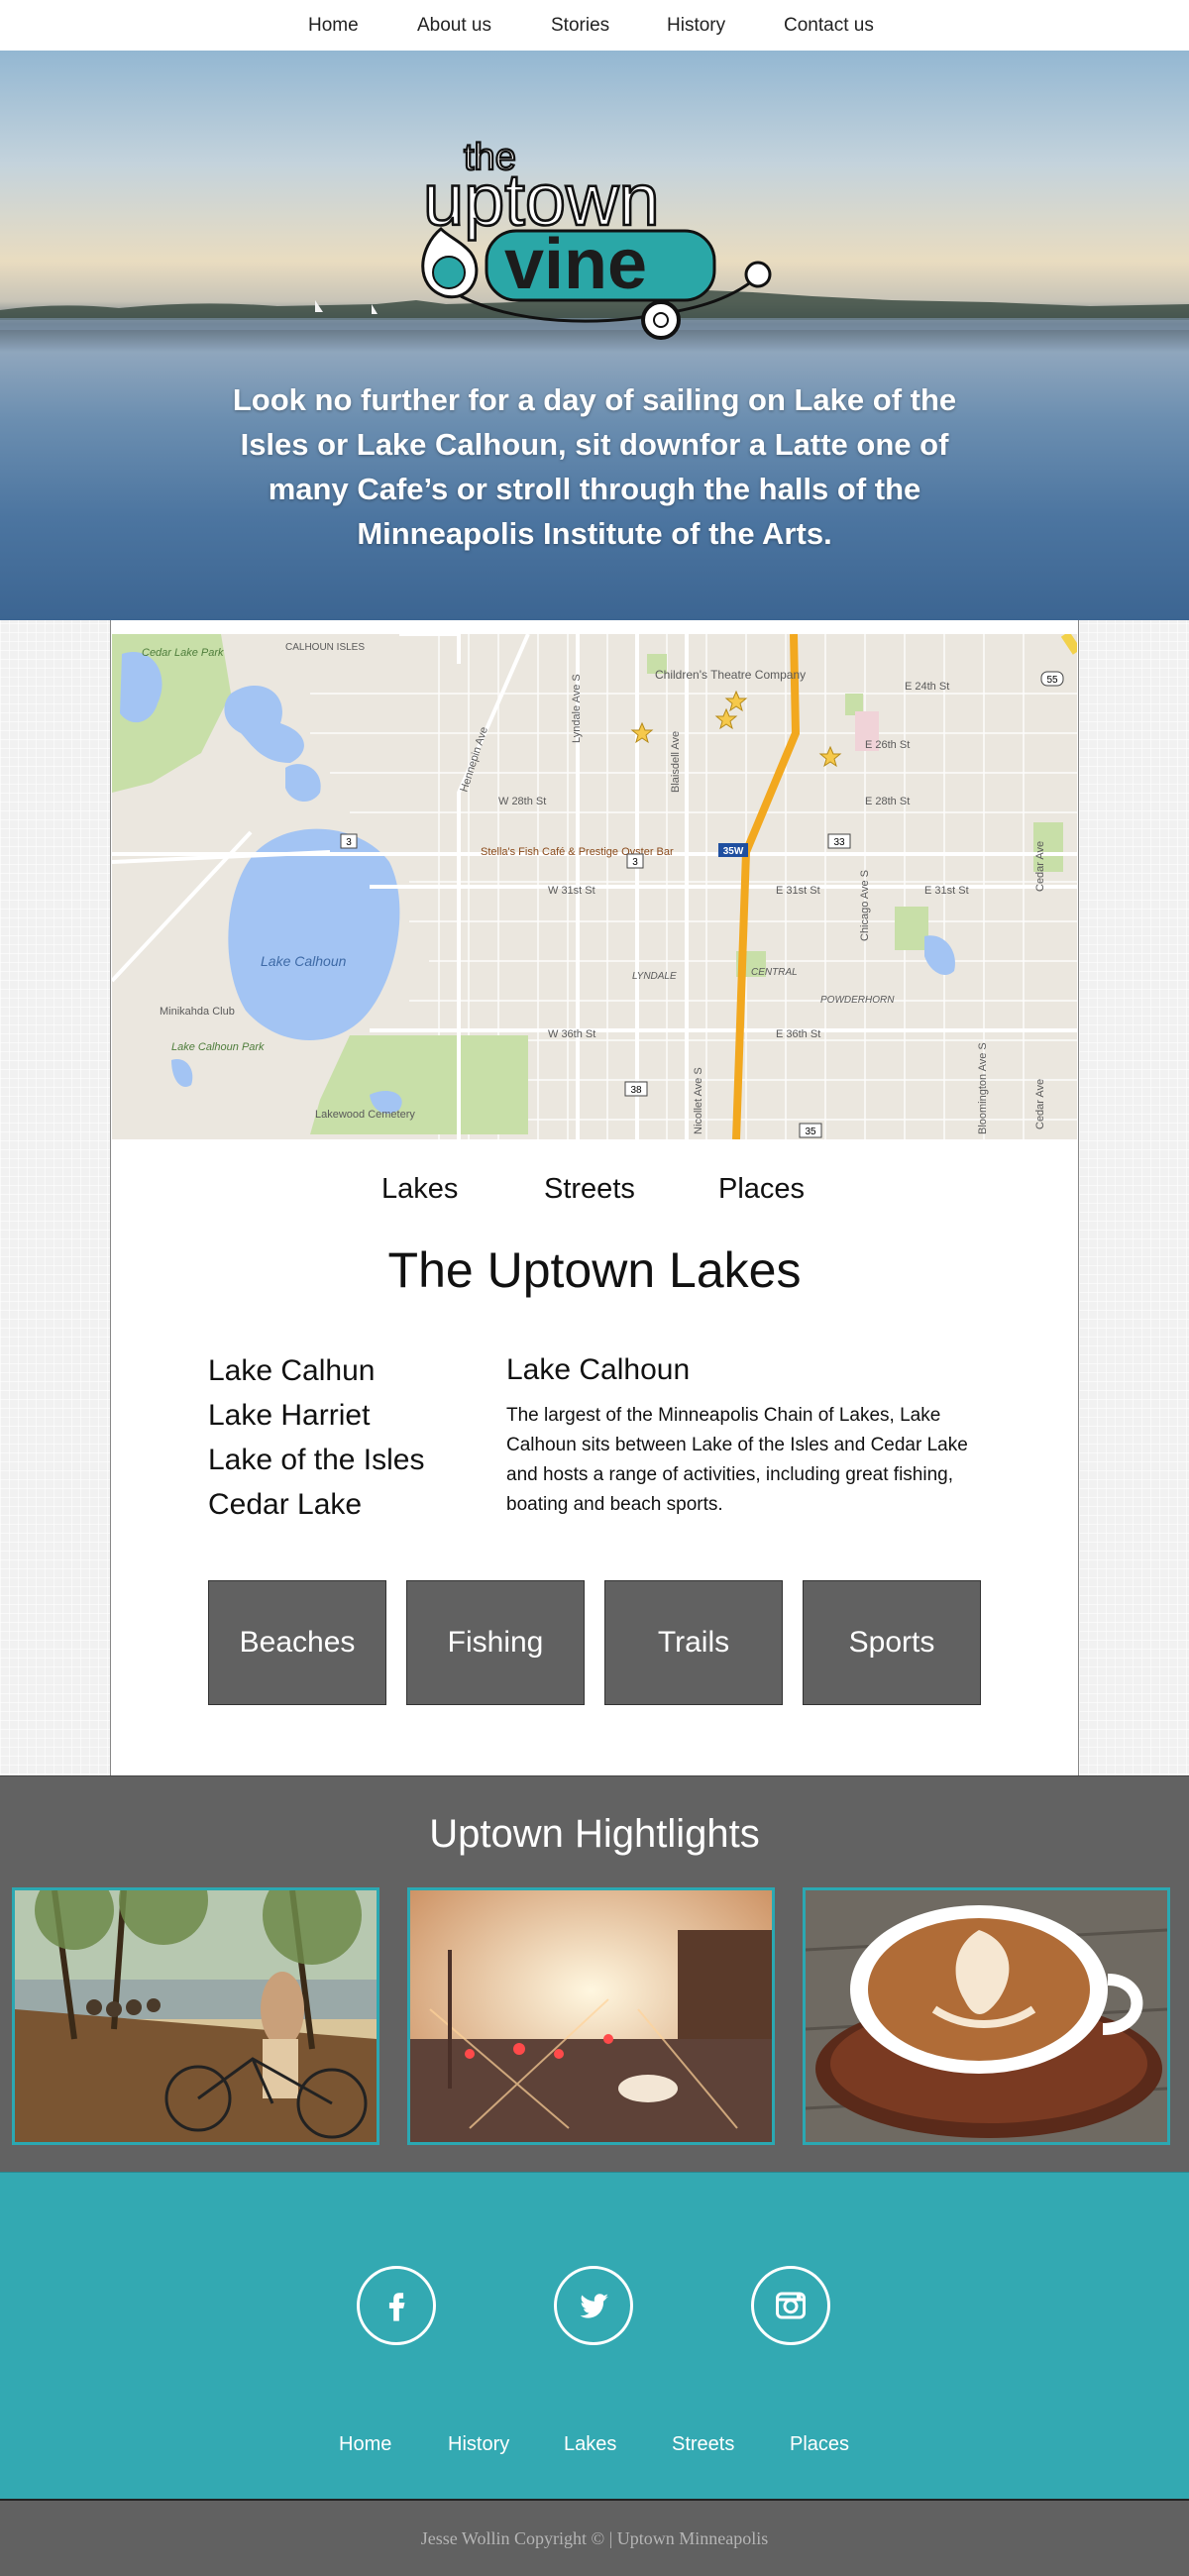  What do you see at coordinates (594, 2305) in the screenshot?
I see `twitter-icon` at bounding box center [594, 2305].